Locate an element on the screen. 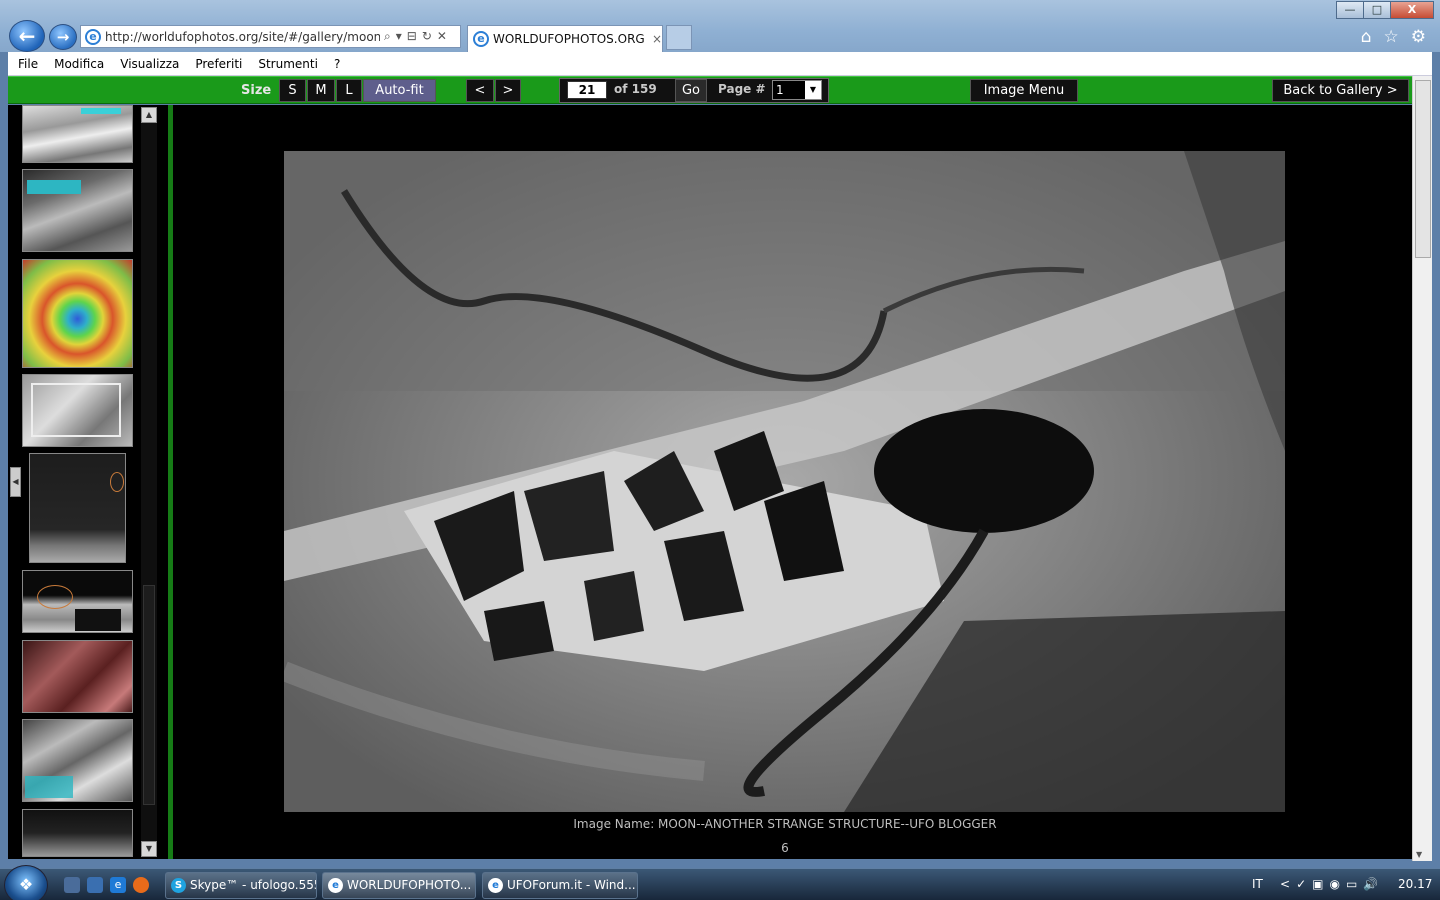 The height and width of the screenshot is (900, 1440). show-hidden-icons-icon: < is located at coordinates (1285, 884).